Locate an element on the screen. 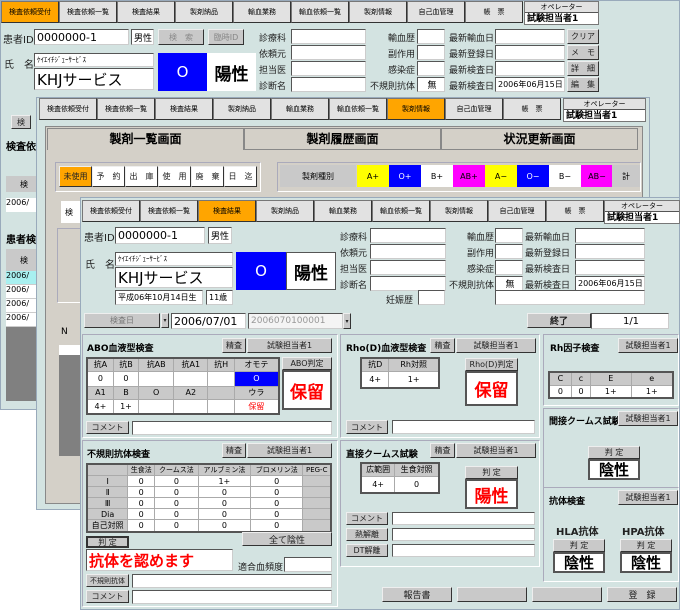 This screenshot has width=680, height=610. pregnancy-input is located at coordinates (431, 297).